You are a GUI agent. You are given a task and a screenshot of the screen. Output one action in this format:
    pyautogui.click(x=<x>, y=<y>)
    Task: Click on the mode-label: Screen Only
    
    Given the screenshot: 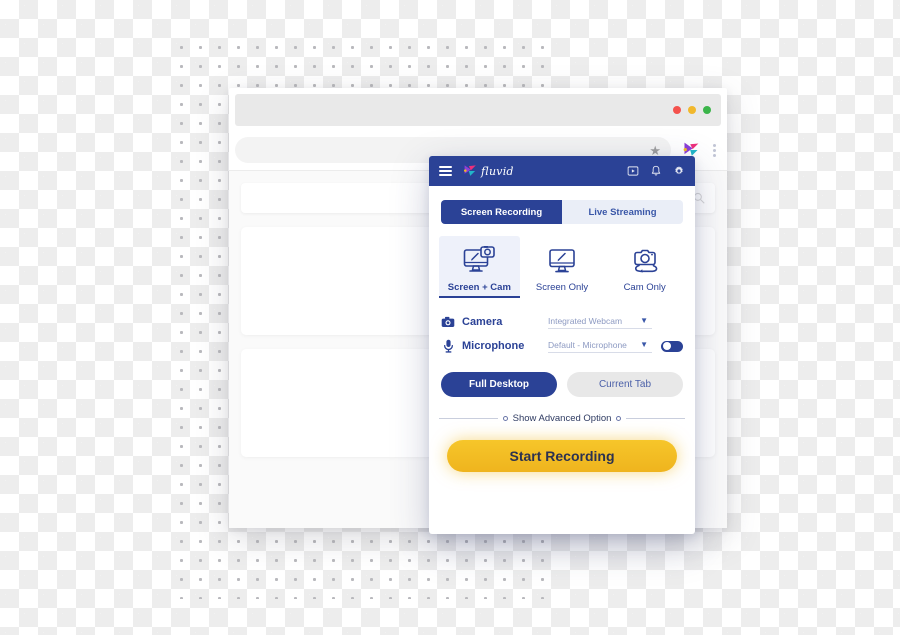 What is the action you would take?
    pyautogui.click(x=562, y=287)
    